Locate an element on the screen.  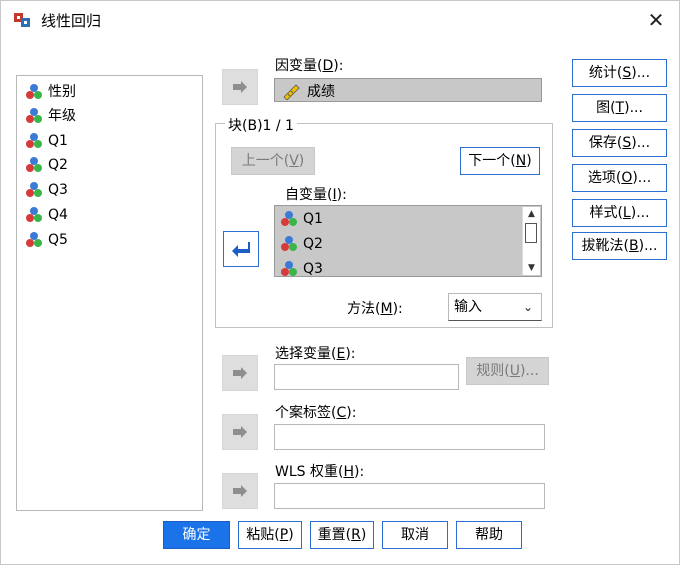
independent-scrollbar: ▲ ▼ is located at coordinates (531, 241).